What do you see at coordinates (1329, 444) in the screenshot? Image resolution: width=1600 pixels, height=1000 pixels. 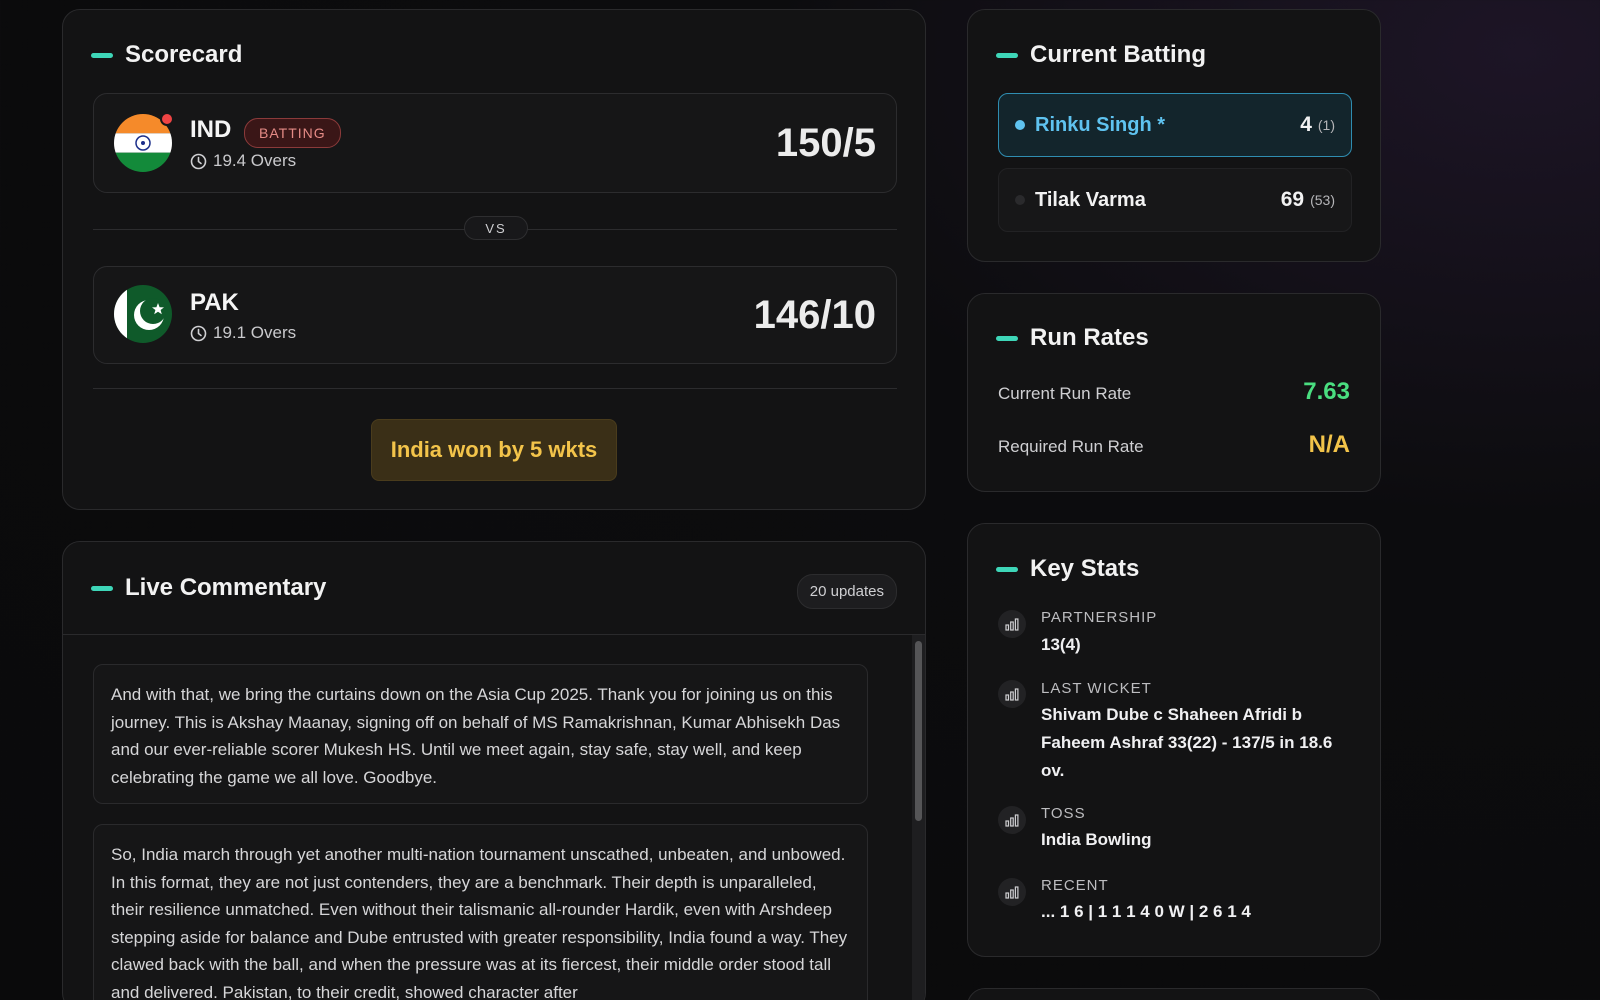 I see `required-run-rate-value: N/A` at bounding box center [1329, 444].